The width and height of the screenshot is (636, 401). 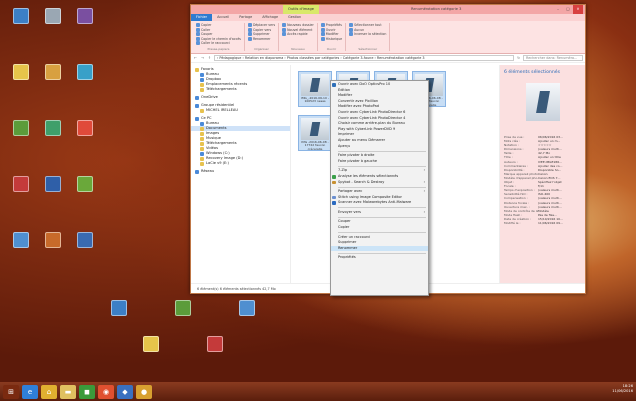 What do you see at coordinates (379, 258) in the screenshot?
I see `menu-item: Propriétés` at bounding box center [379, 258].